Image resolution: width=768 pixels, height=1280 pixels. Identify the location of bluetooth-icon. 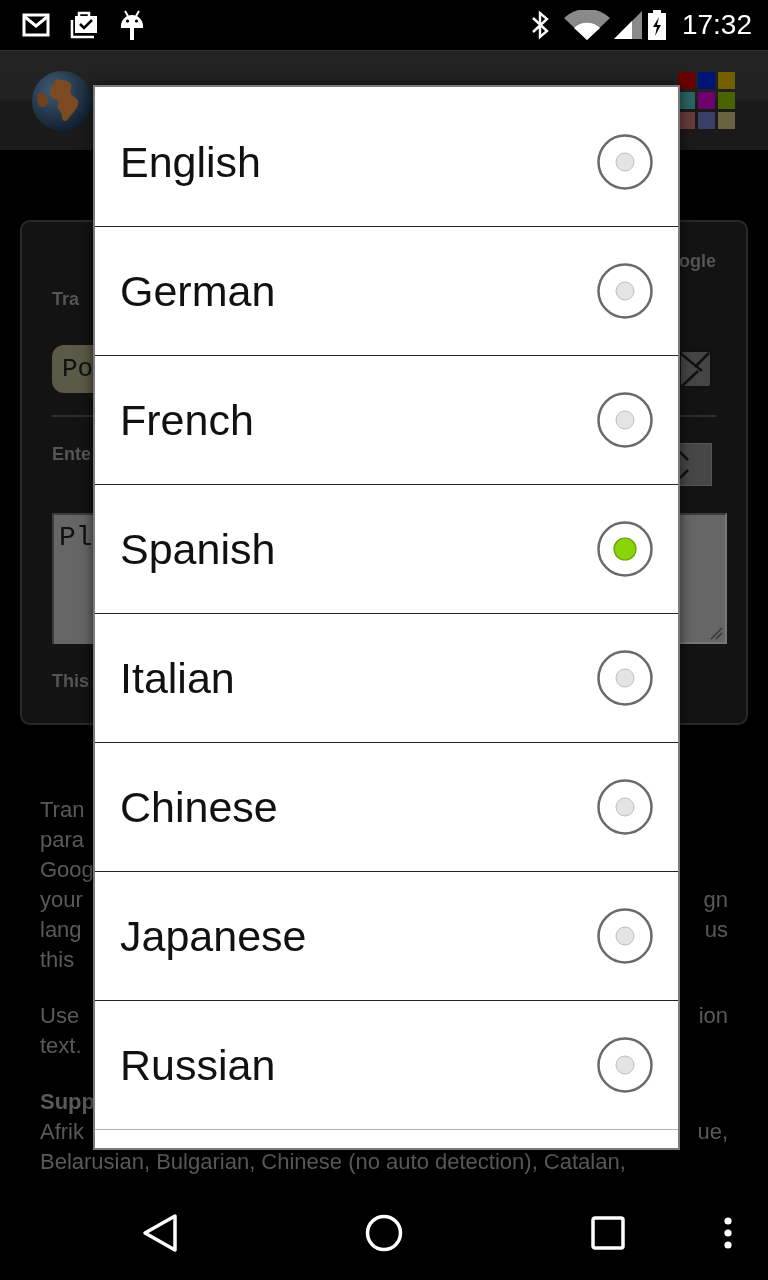
(539, 25).